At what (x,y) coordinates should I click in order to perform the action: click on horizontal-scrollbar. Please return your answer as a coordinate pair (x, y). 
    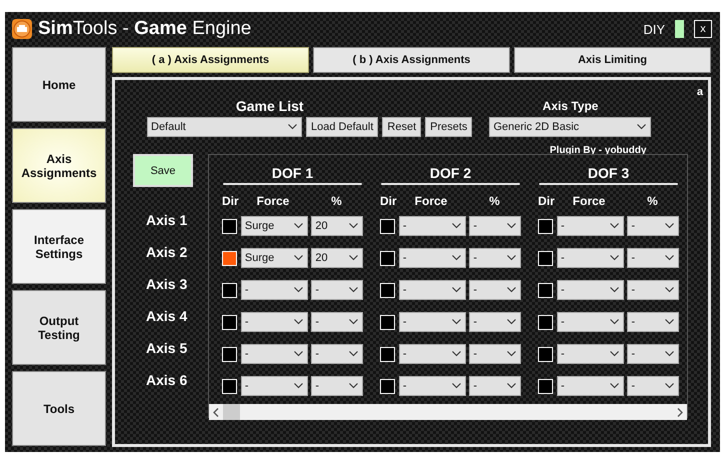
    Looking at the image, I should click on (448, 412).